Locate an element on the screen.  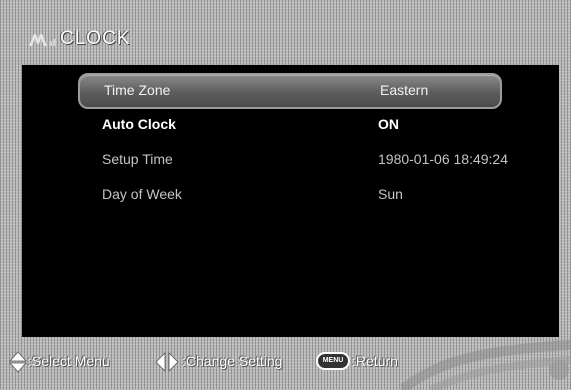
menu-item-time-zone: Time Zone Eastern is located at coordinates (290, 91).